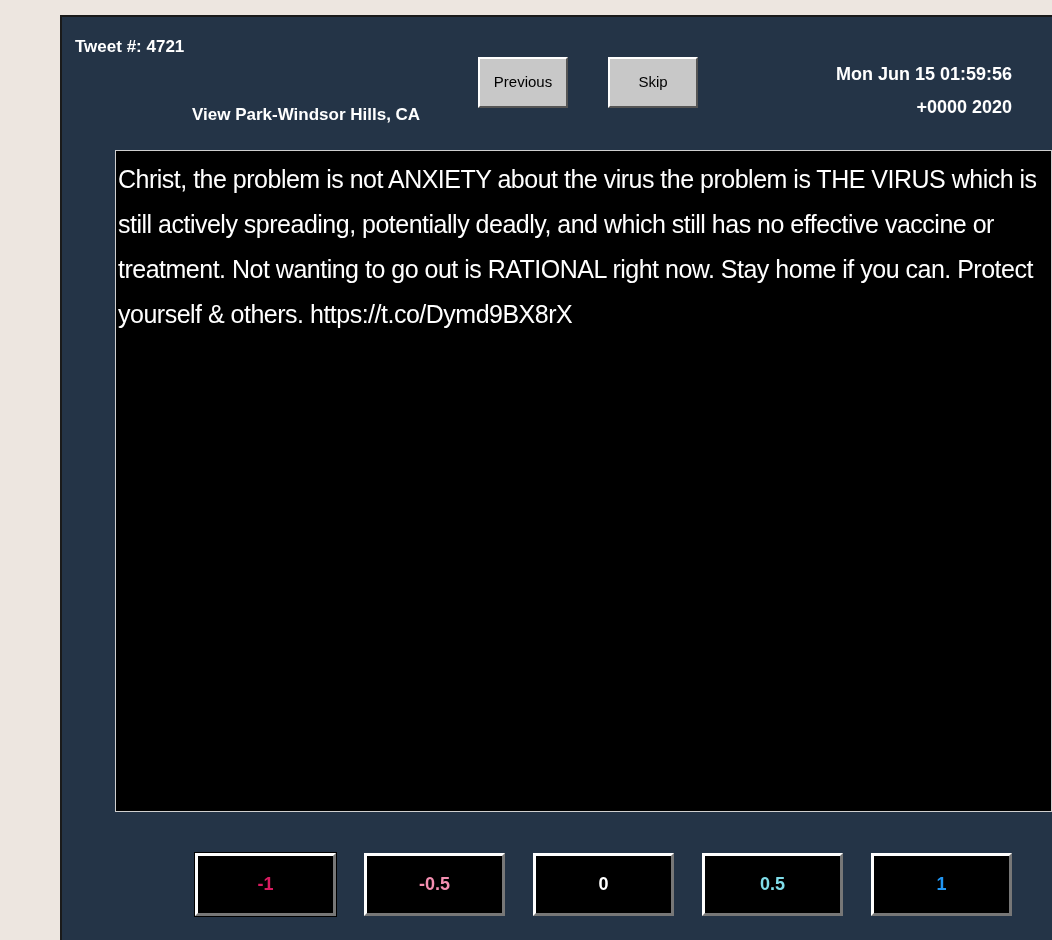 The width and height of the screenshot is (1052, 940). What do you see at coordinates (130, 47) in the screenshot?
I see `tweet-number: Tweet #: 4721` at bounding box center [130, 47].